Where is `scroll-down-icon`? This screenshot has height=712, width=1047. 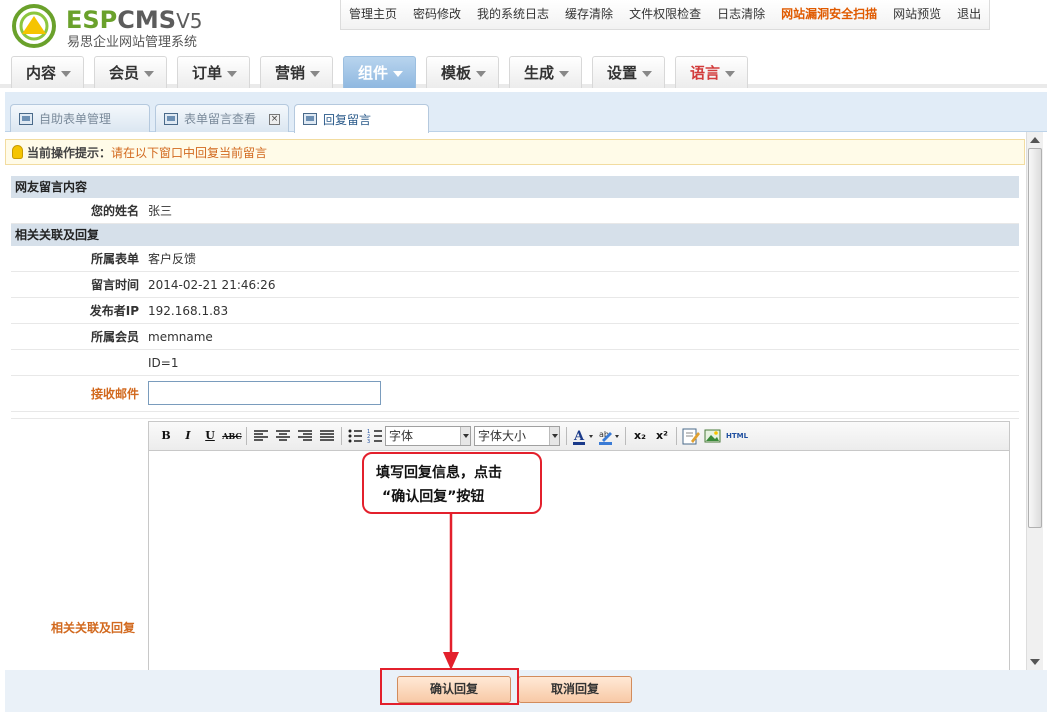
scroll-down-icon is located at coordinates (1035, 662).